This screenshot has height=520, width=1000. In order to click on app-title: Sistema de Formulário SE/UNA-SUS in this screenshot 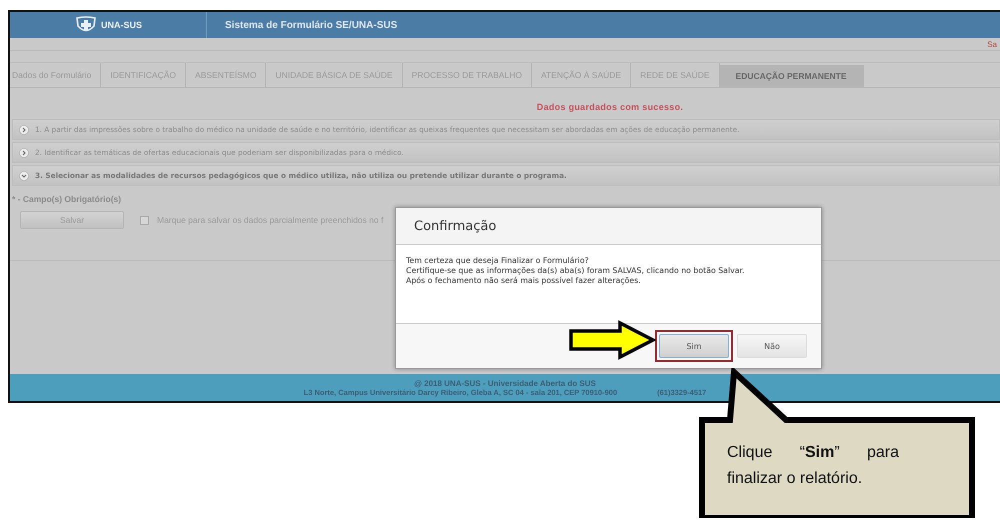, I will do `click(311, 25)`.